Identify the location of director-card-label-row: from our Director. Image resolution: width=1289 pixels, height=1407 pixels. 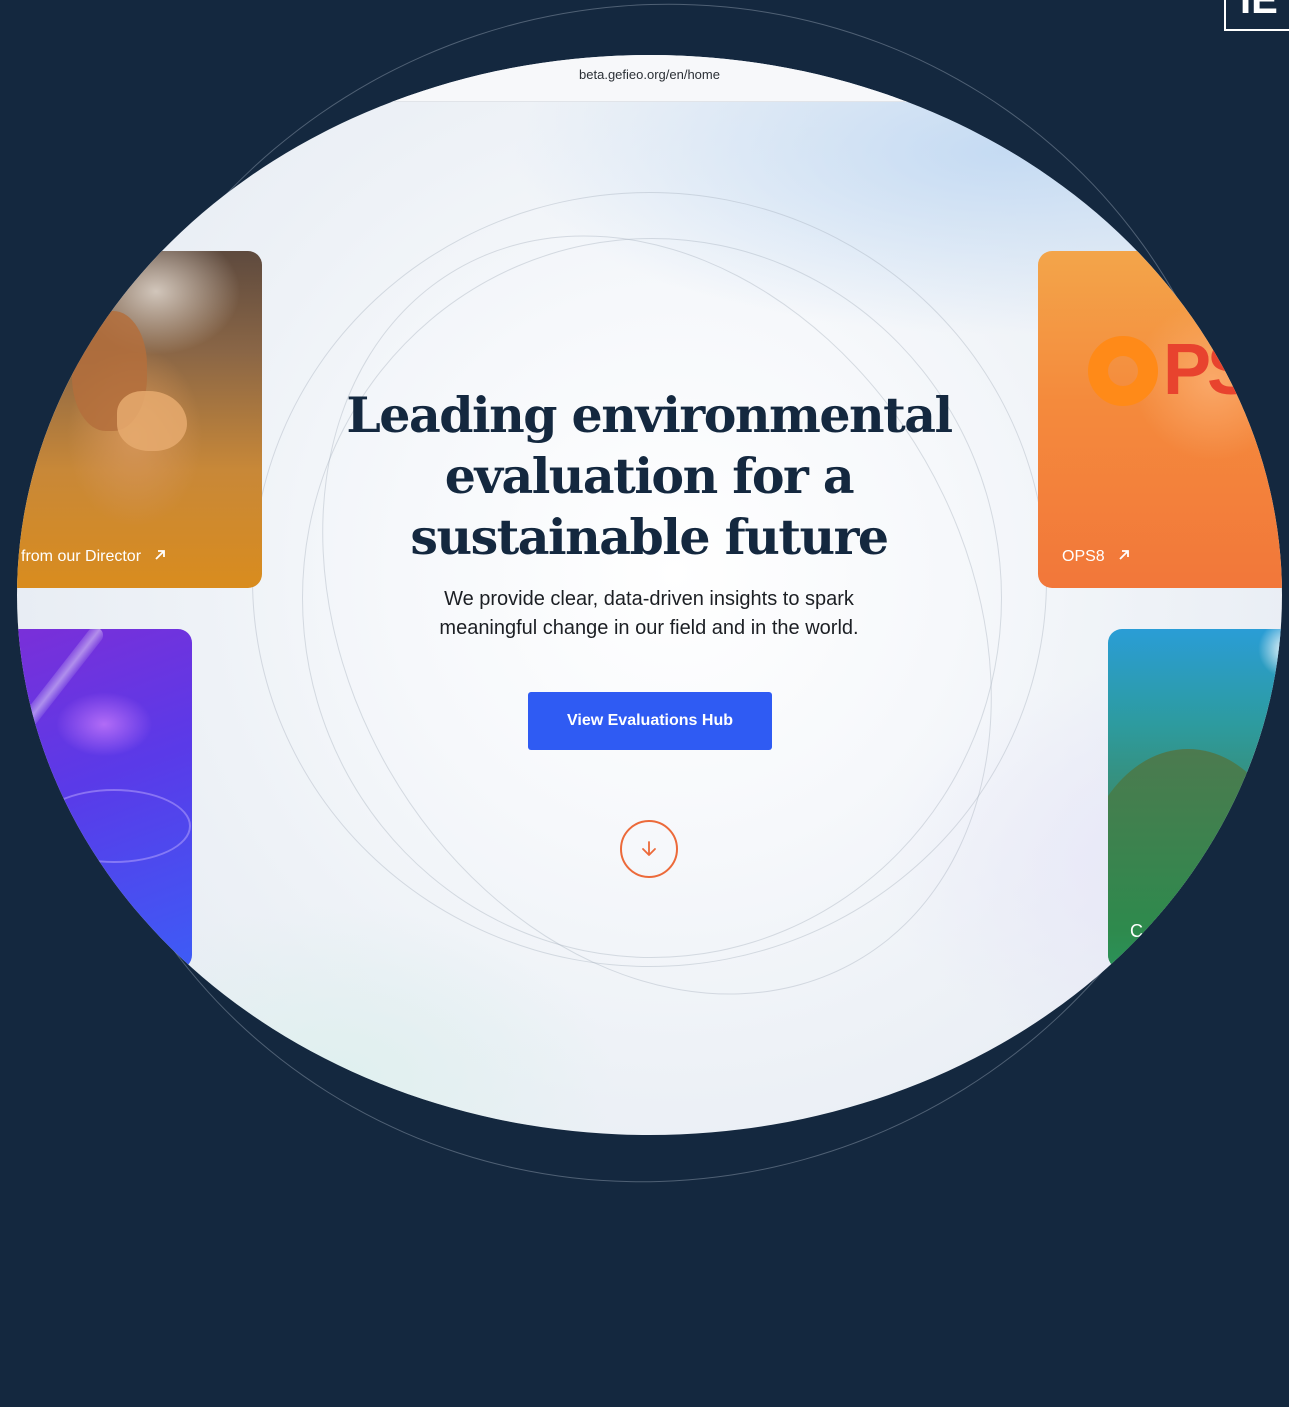
(94, 557).